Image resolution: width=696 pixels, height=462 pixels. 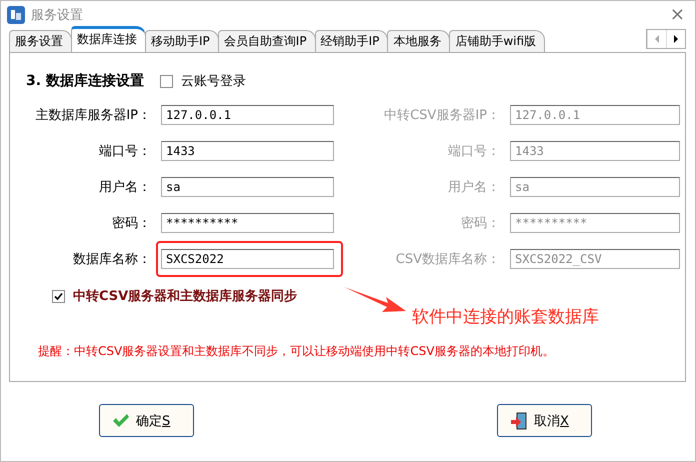 I want to click on section-title: 3. 数据库连接设置, so click(x=85, y=81).